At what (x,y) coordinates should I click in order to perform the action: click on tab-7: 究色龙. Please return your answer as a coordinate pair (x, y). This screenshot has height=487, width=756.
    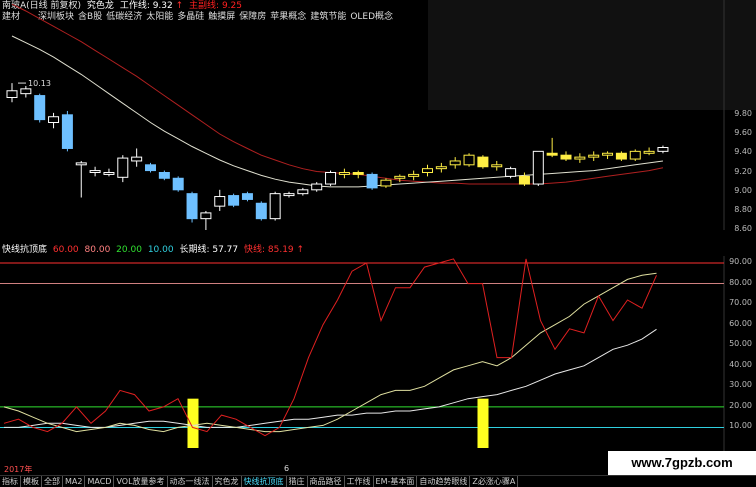
    Looking at the image, I should click on (227, 481).